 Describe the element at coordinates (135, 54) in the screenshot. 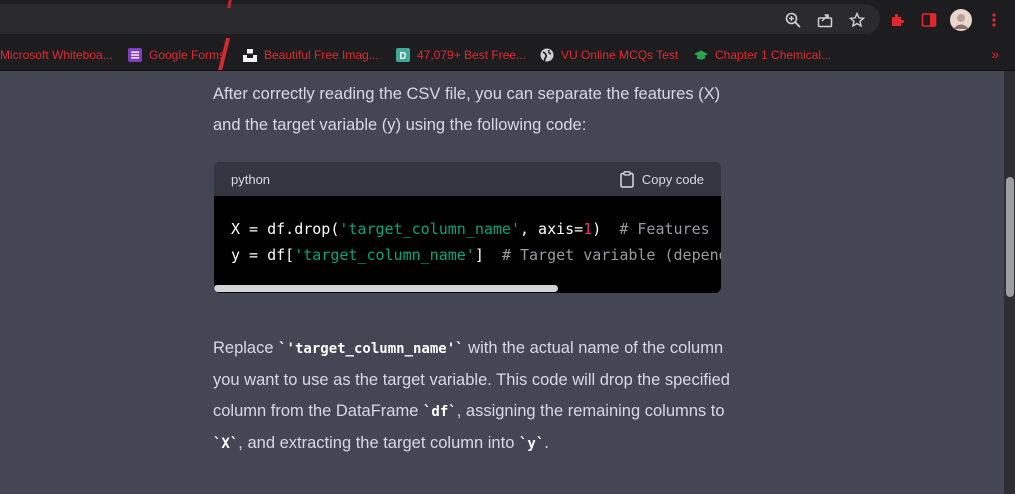

I see `forms-icon` at that location.